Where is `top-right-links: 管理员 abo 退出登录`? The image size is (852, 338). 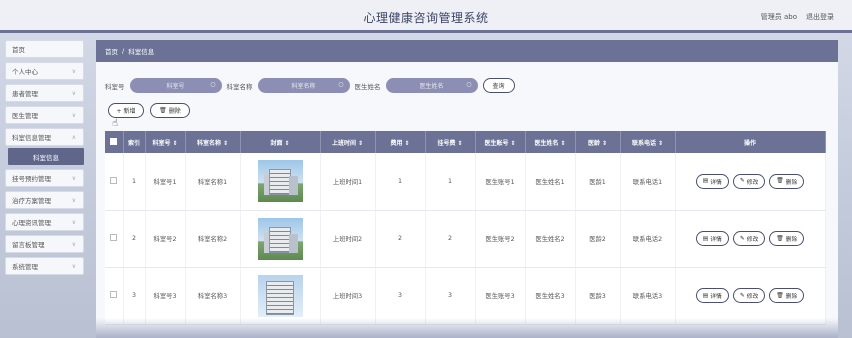 top-right-links: 管理员 abo 退出登录 is located at coordinates (797, 17).